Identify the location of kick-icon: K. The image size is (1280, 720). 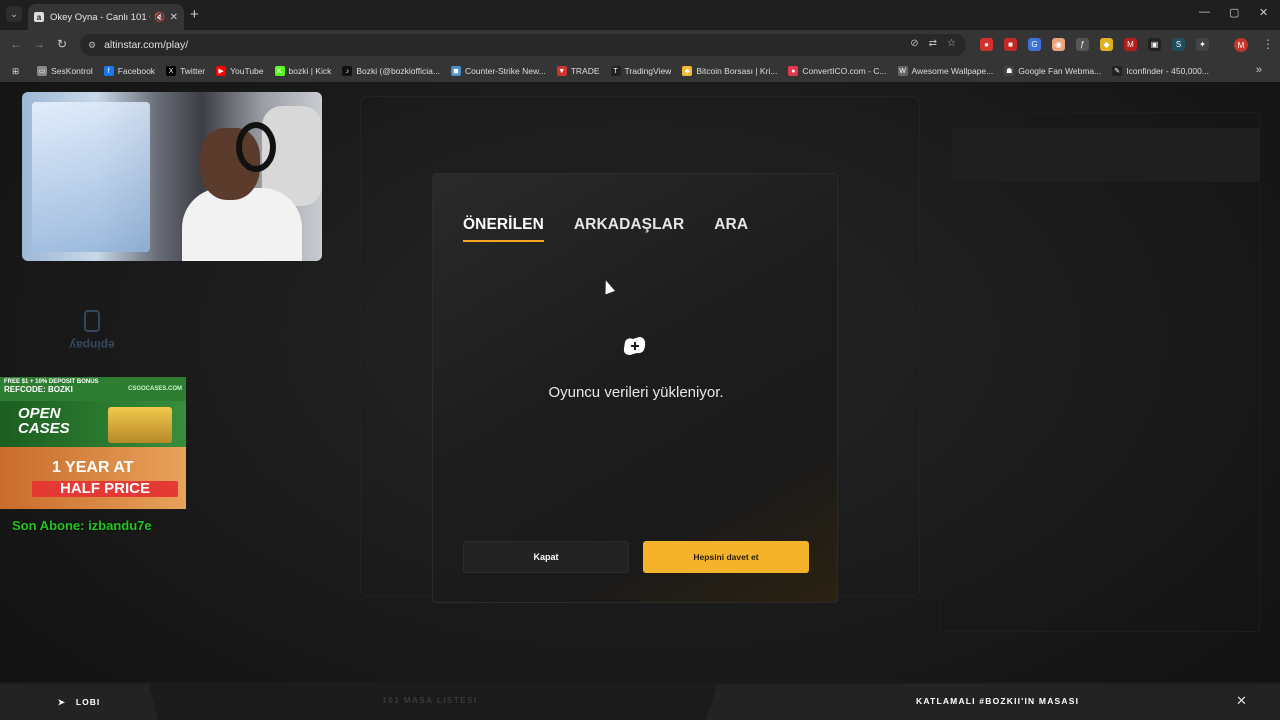
(279, 71).